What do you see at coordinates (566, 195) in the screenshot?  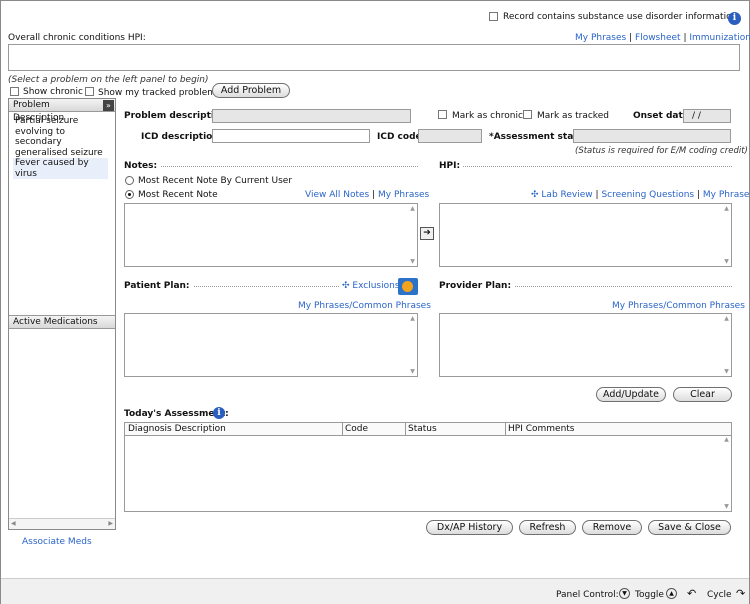 I see `lab-review-link: Lab Review` at bounding box center [566, 195].